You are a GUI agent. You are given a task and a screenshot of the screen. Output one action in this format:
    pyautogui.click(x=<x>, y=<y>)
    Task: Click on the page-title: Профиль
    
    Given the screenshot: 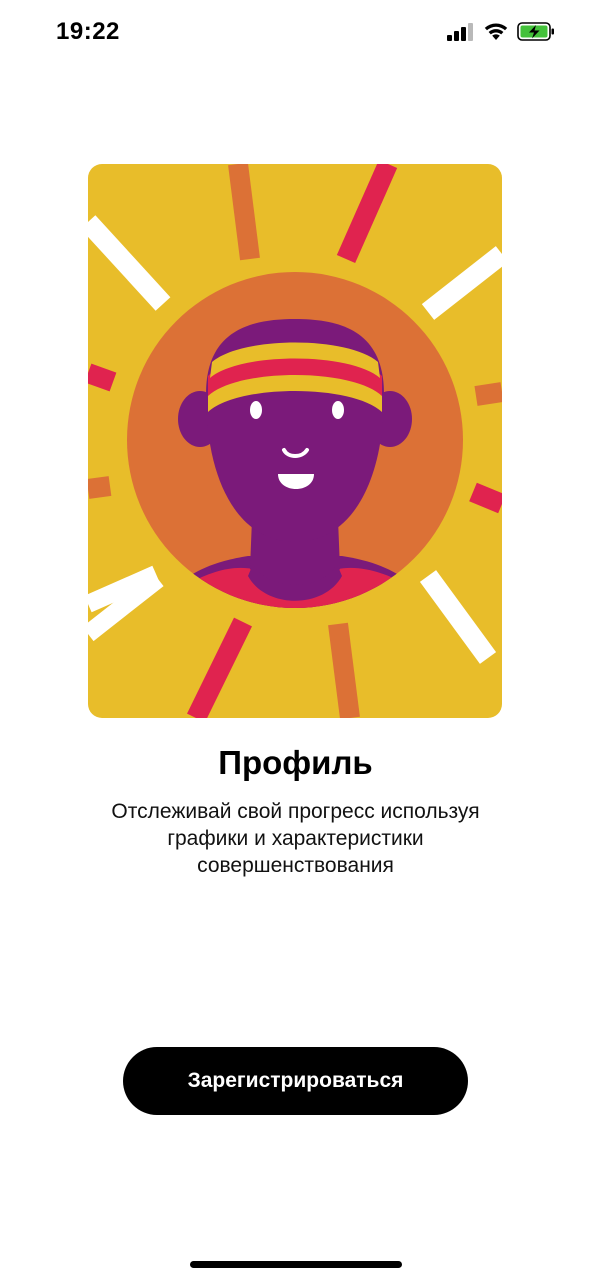 What is the action you would take?
    pyautogui.click(x=295, y=762)
    